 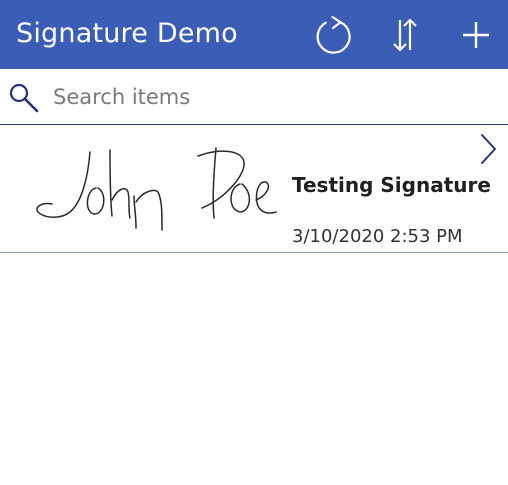 I want to click on chevron-right-icon, so click(x=488, y=149).